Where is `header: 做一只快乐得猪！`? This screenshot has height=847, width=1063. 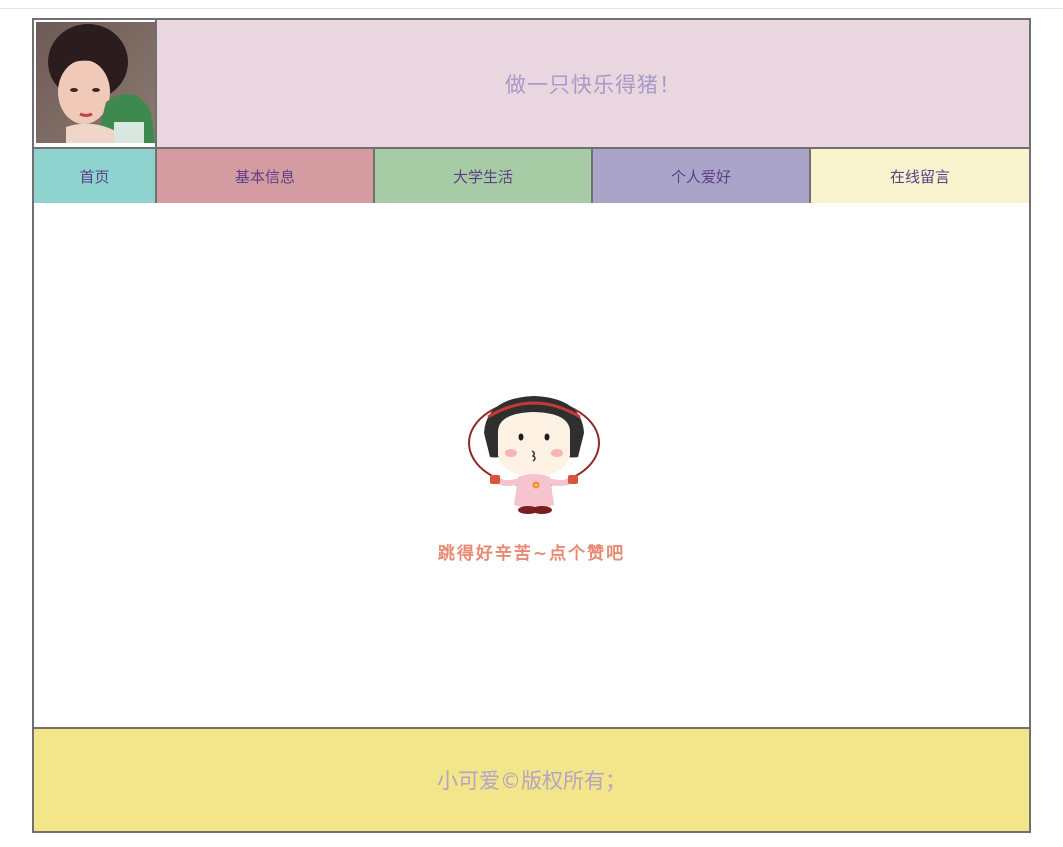
header: 做一只快乐得猪！ is located at coordinates (531, 83).